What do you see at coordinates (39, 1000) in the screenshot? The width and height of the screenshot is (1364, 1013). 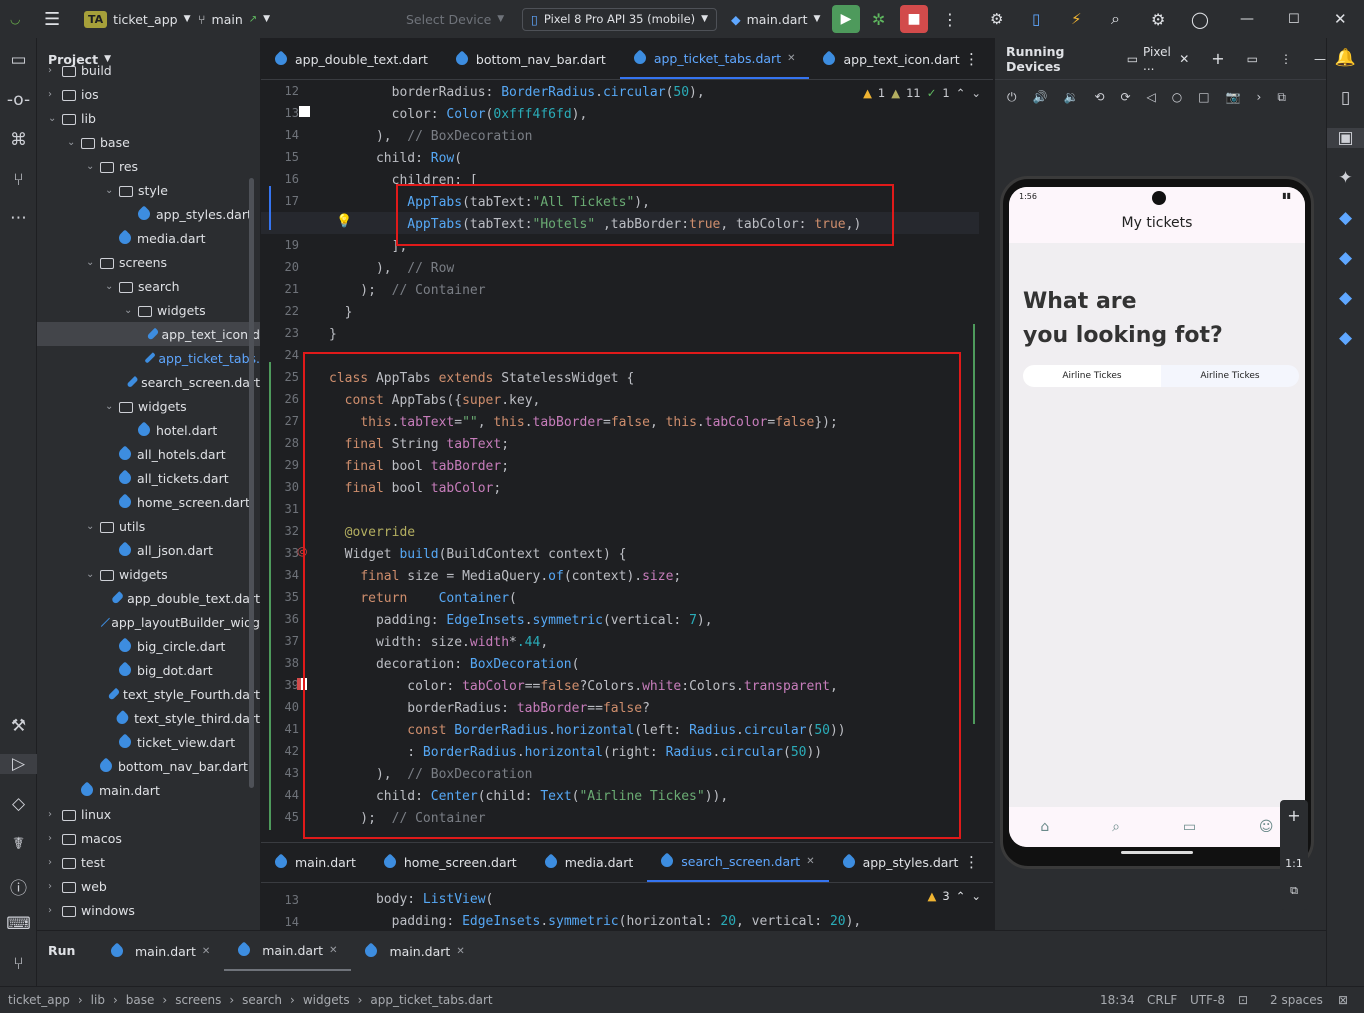 I see `breadcrumb-item: ticket_app` at bounding box center [39, 1000].